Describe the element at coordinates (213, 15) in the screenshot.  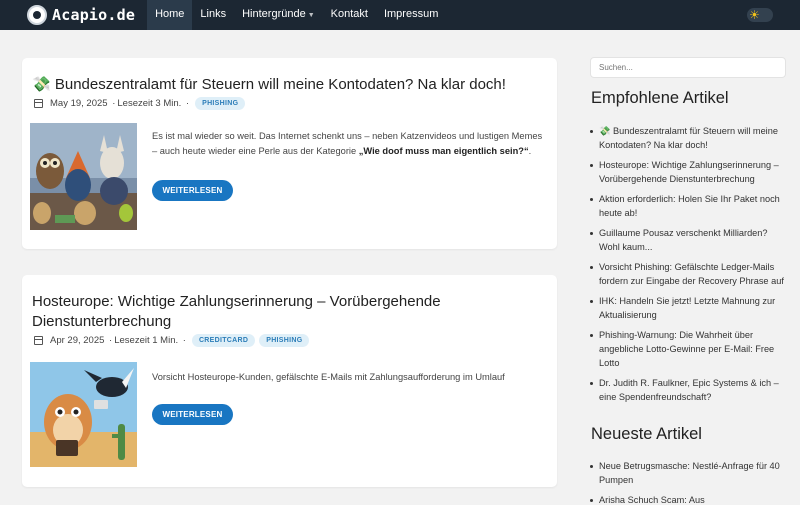
I see `nav-links: Links` at that location.